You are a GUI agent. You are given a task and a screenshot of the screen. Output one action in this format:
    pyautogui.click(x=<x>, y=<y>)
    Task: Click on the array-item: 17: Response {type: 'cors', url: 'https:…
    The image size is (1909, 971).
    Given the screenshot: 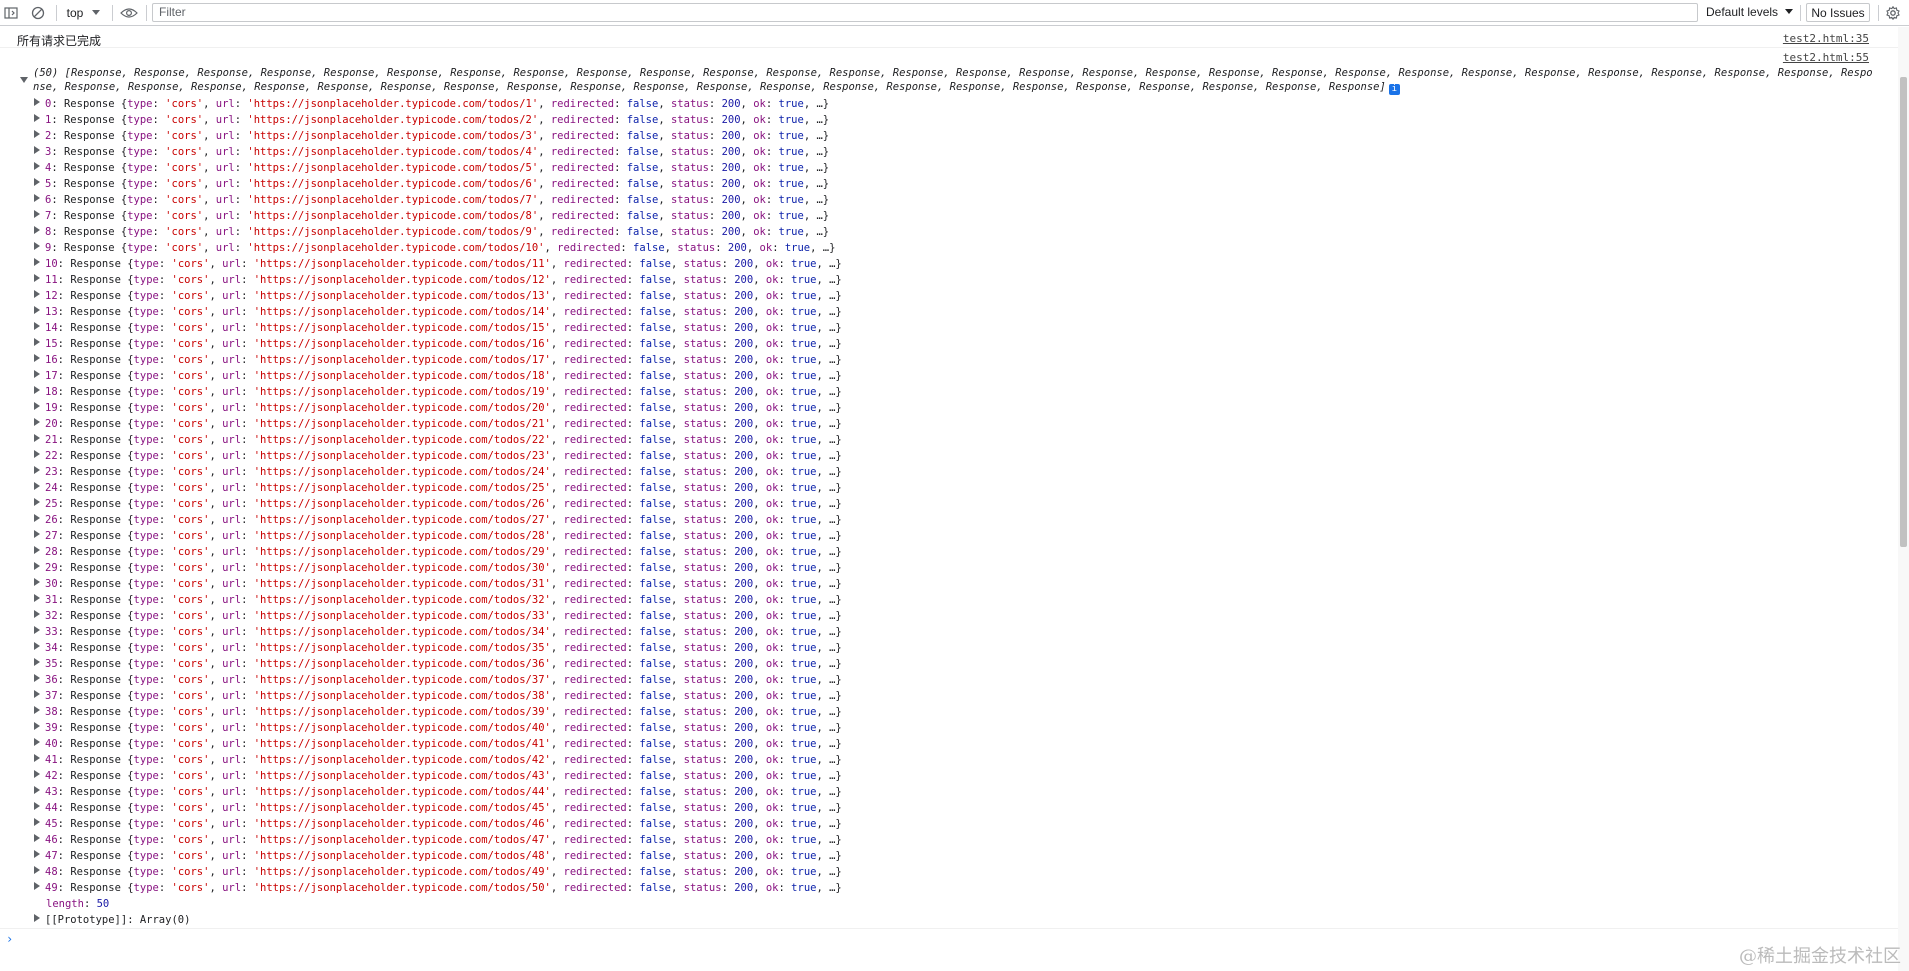 What is the action you would take?
    pyautogui.click(x=438, y=376)
    